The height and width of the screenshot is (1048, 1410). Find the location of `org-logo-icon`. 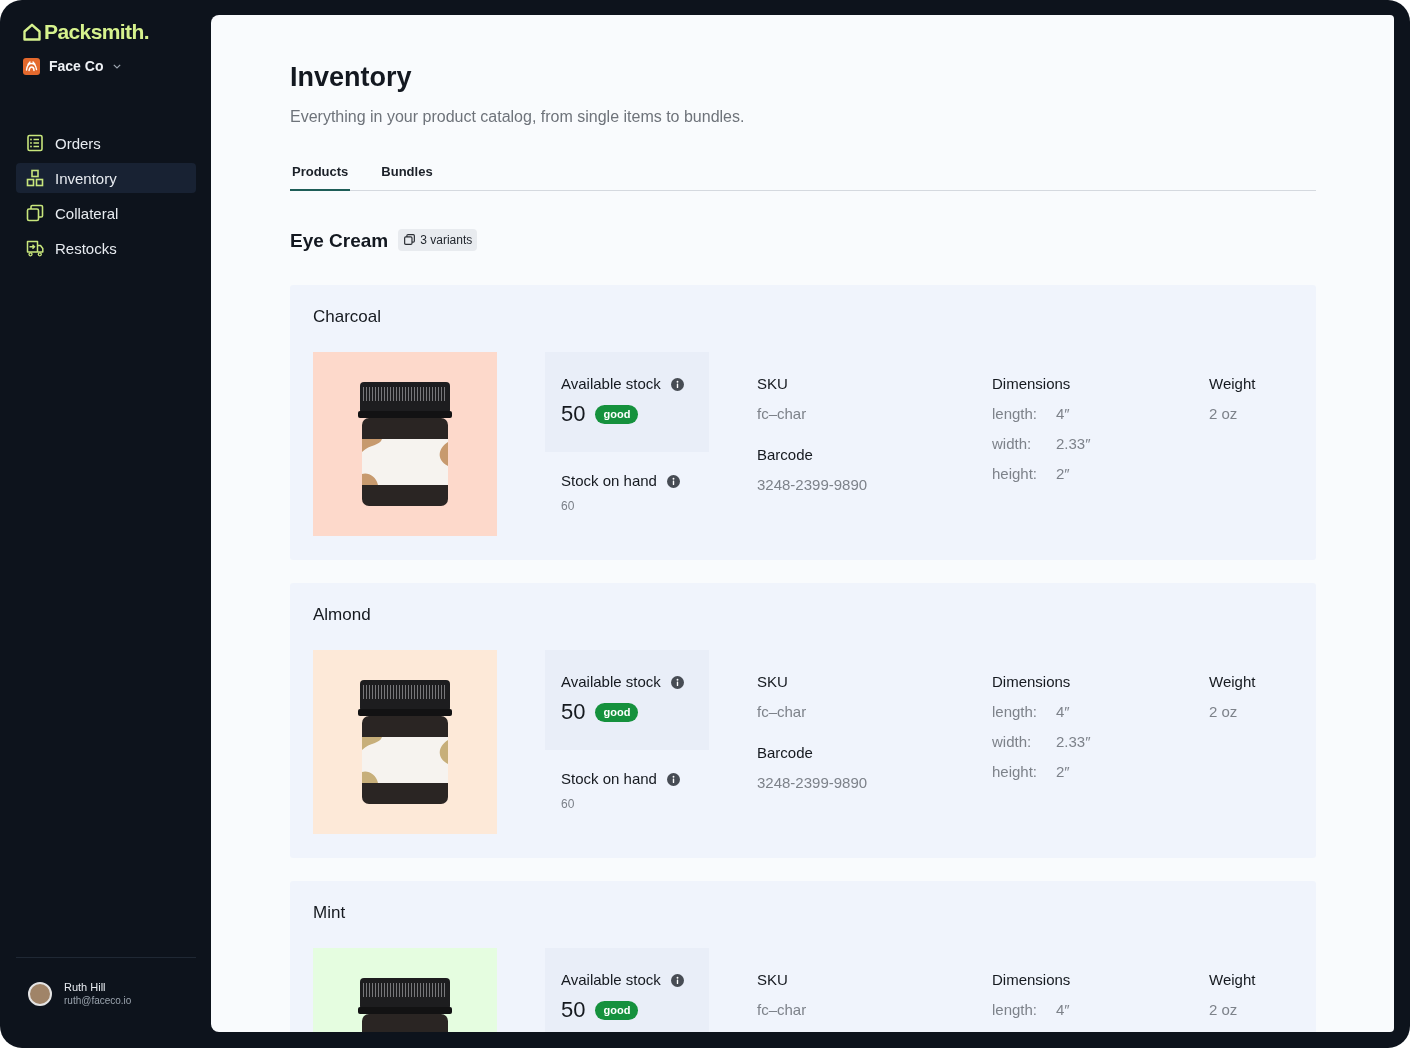

org-logo-icon is located at coordinates (31, 66).